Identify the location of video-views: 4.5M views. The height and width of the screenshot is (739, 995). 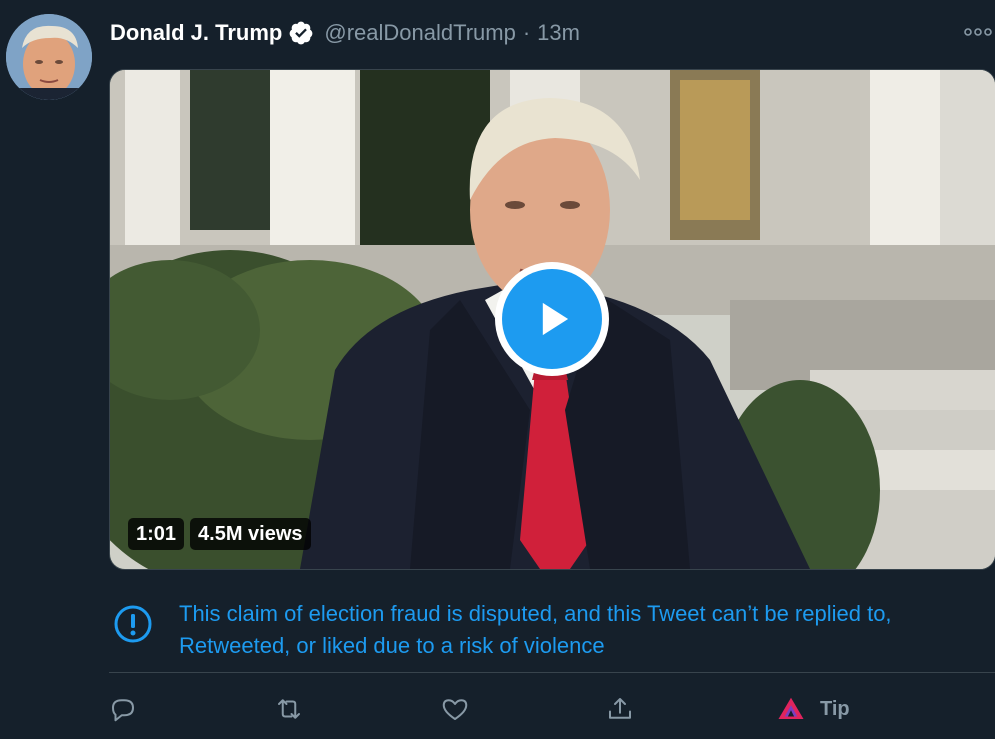
(250, 534).